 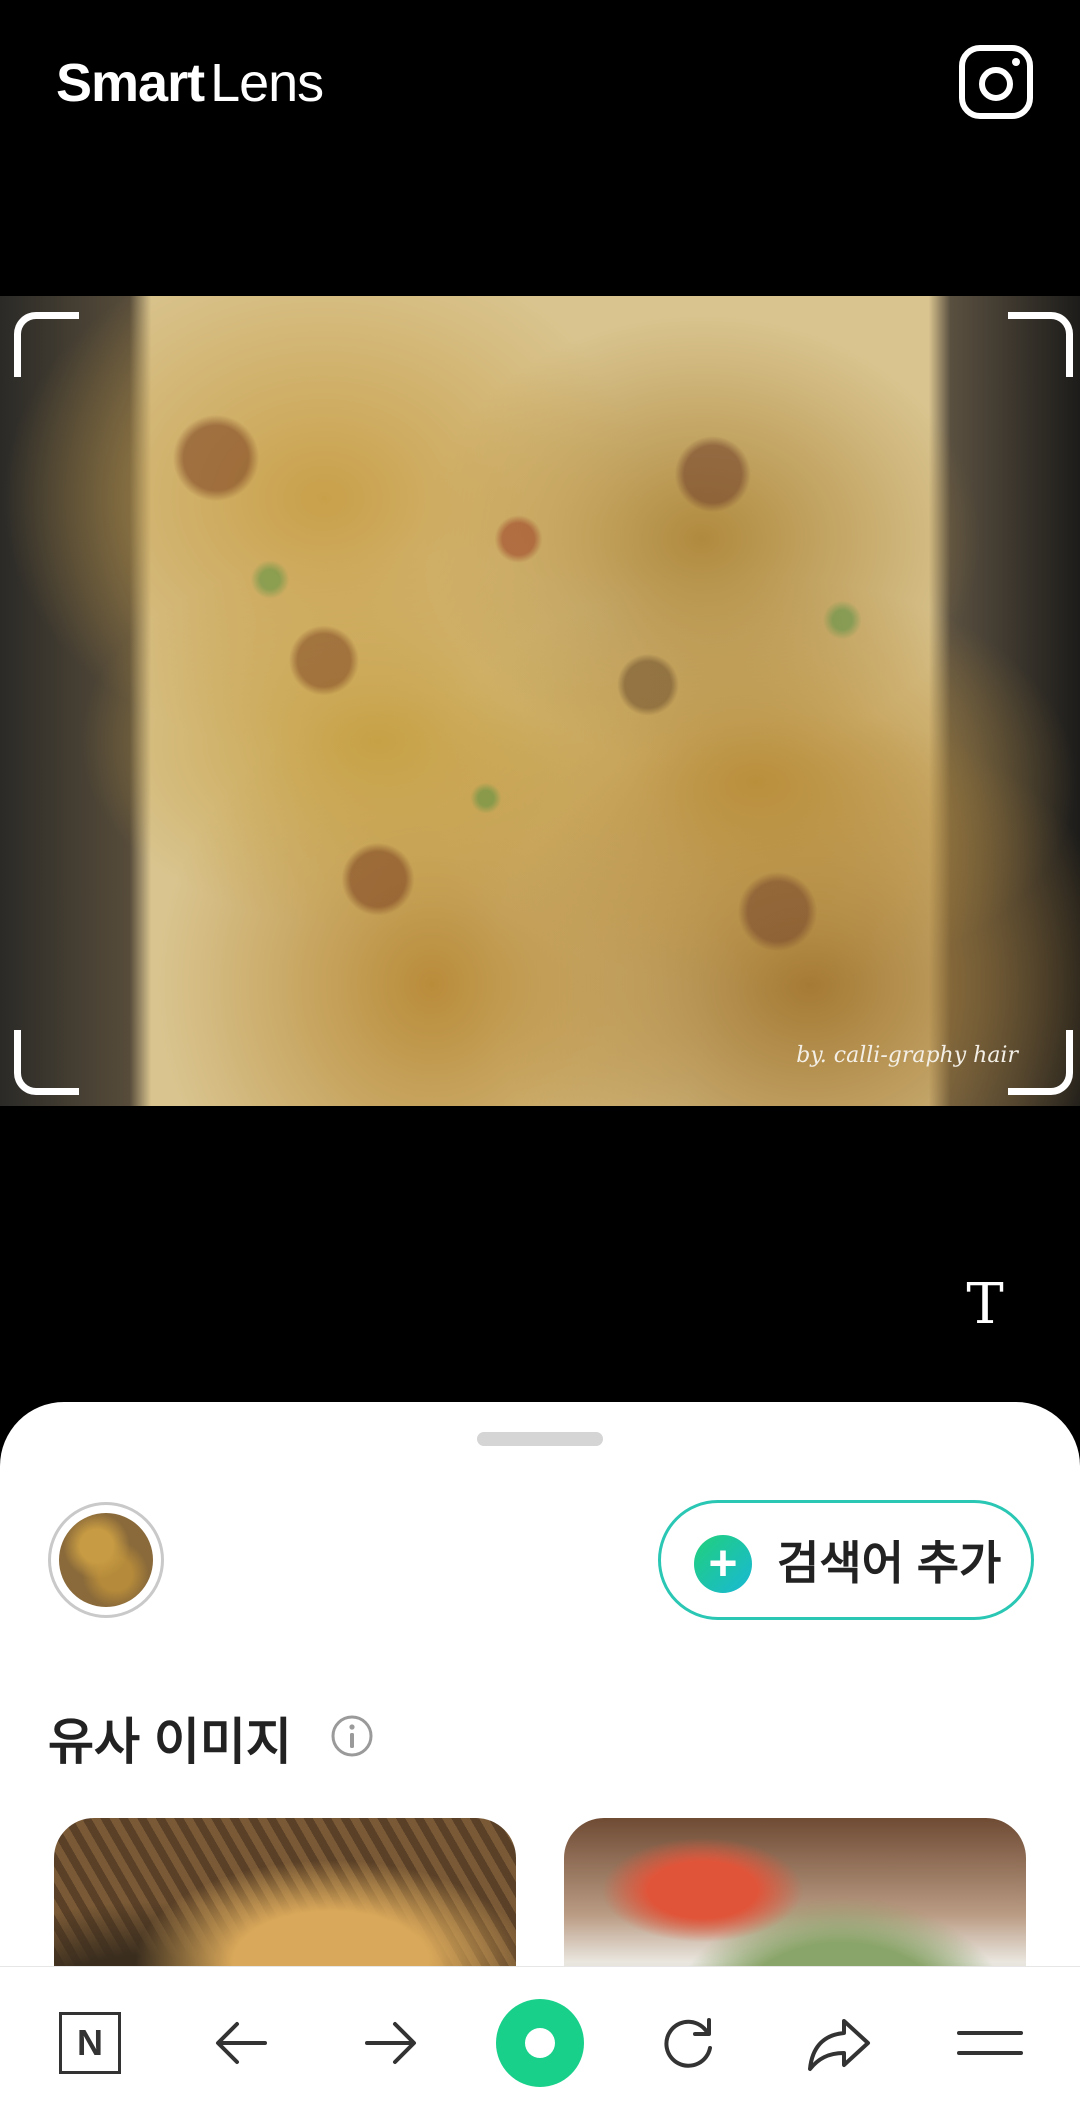 What do you see at coordinates (723, 1564) in the screenshot?
I see `plus-icon: +` at bounding box center [723, 1564].